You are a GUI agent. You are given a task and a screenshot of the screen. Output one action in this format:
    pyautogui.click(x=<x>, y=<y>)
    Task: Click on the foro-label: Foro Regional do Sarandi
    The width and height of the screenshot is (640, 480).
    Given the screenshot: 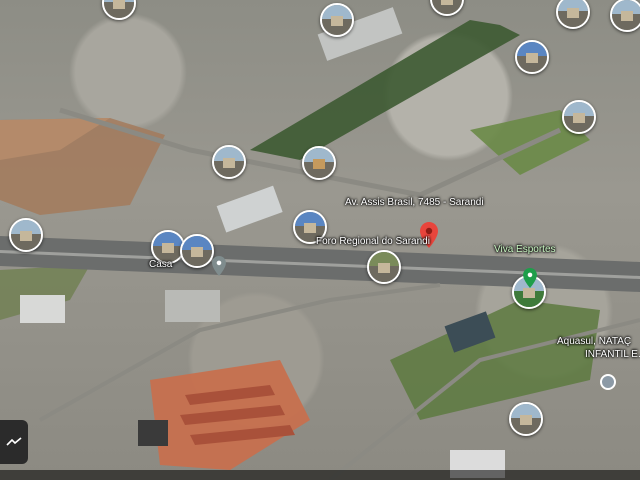 What is the action you would take?
    pyautogui.click(x=373, y=241)
    